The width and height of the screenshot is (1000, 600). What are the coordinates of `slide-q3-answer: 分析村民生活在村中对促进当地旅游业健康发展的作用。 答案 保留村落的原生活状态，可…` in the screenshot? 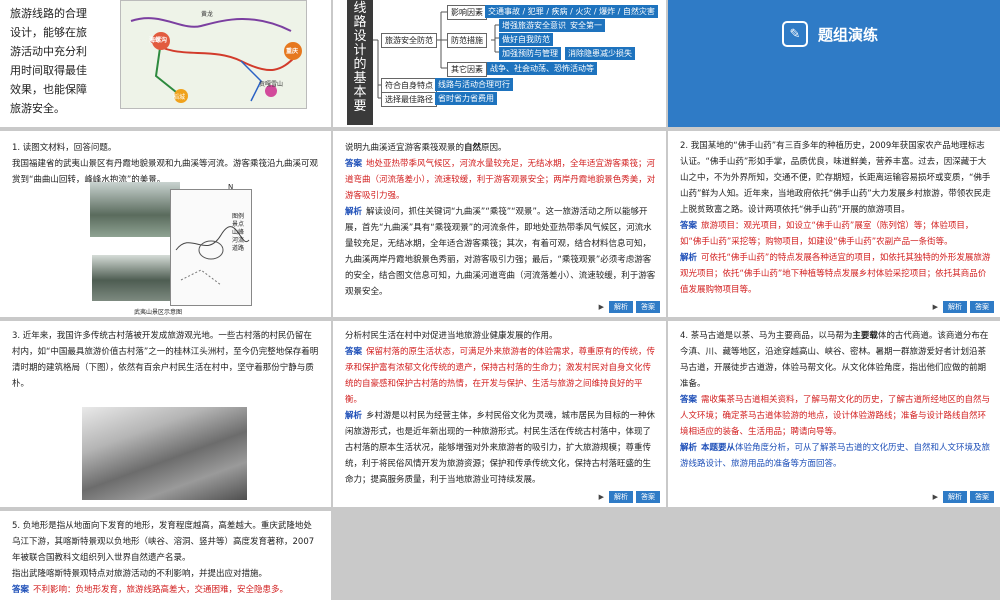 It's located at (499, 414).